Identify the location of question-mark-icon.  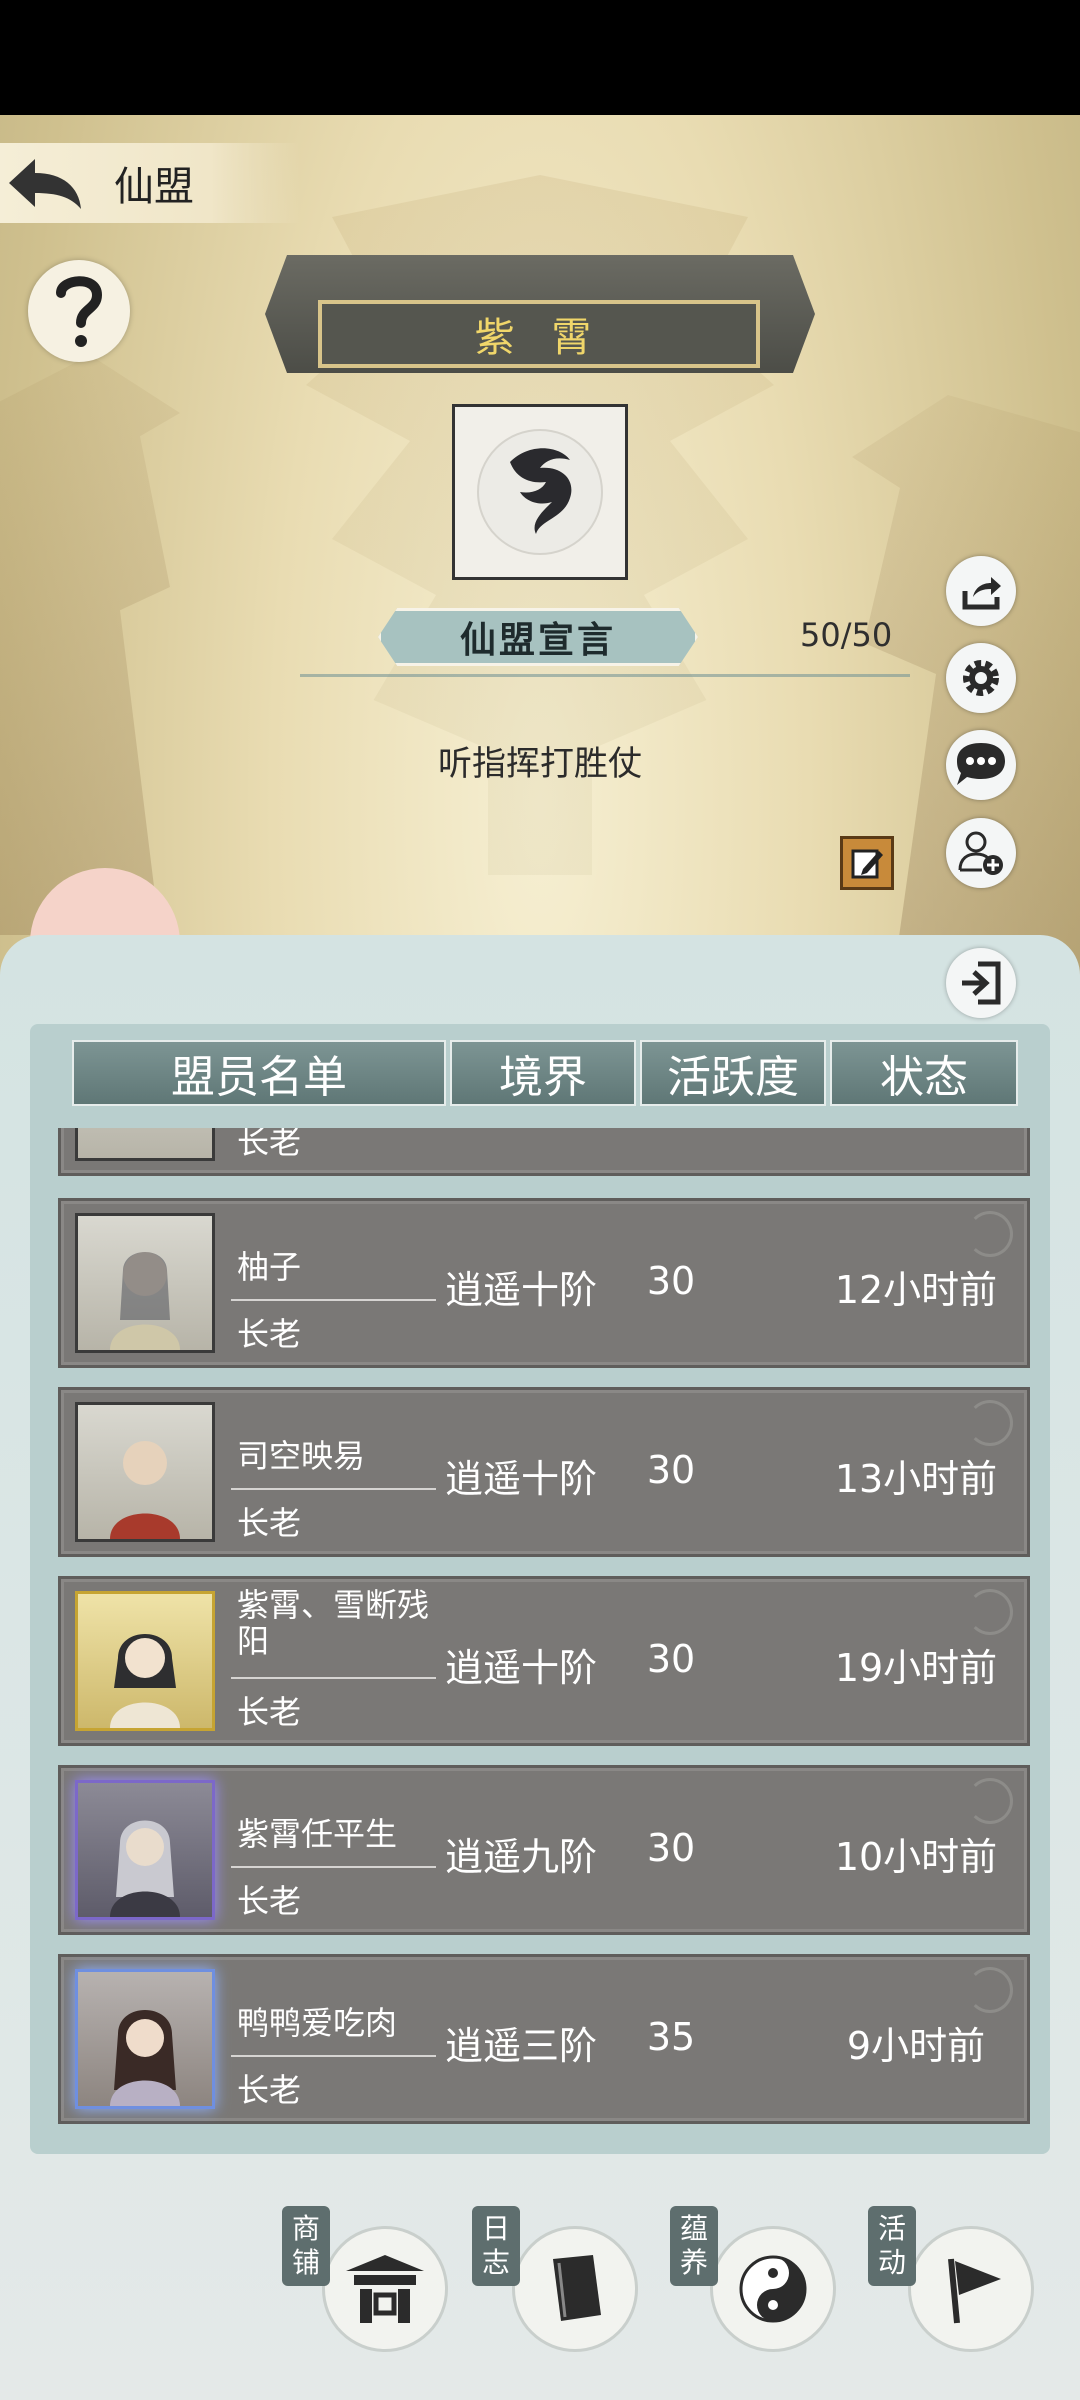
(79, 311).